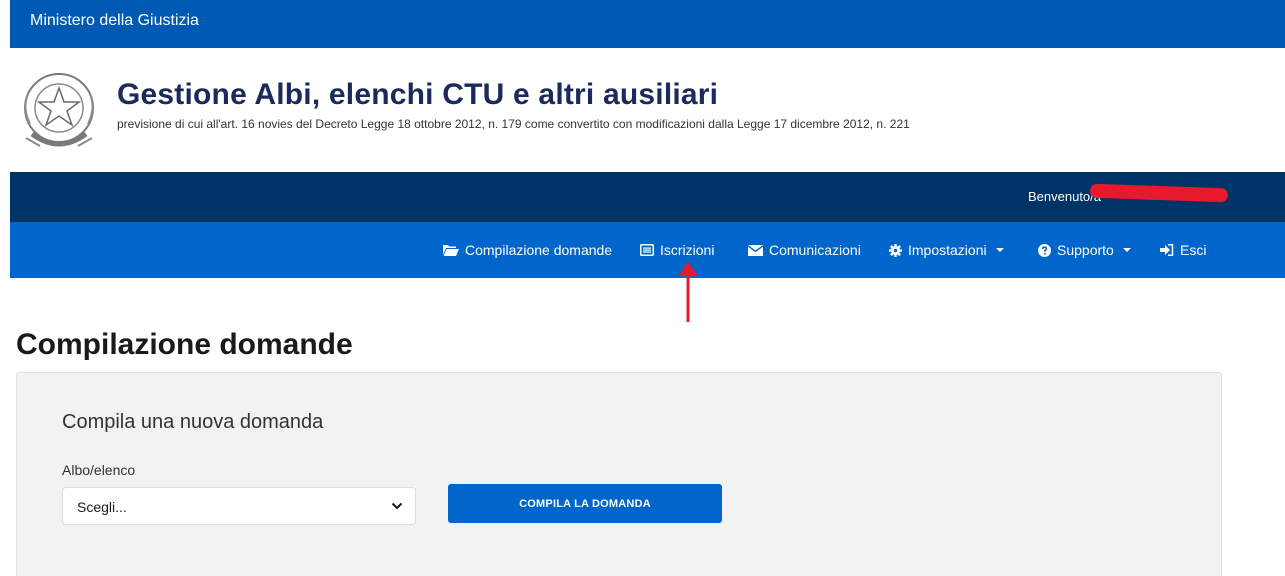 This screenshot has width=1285, height=576. I want to click on nav-label: Comunicazioni, so click(815, 250).